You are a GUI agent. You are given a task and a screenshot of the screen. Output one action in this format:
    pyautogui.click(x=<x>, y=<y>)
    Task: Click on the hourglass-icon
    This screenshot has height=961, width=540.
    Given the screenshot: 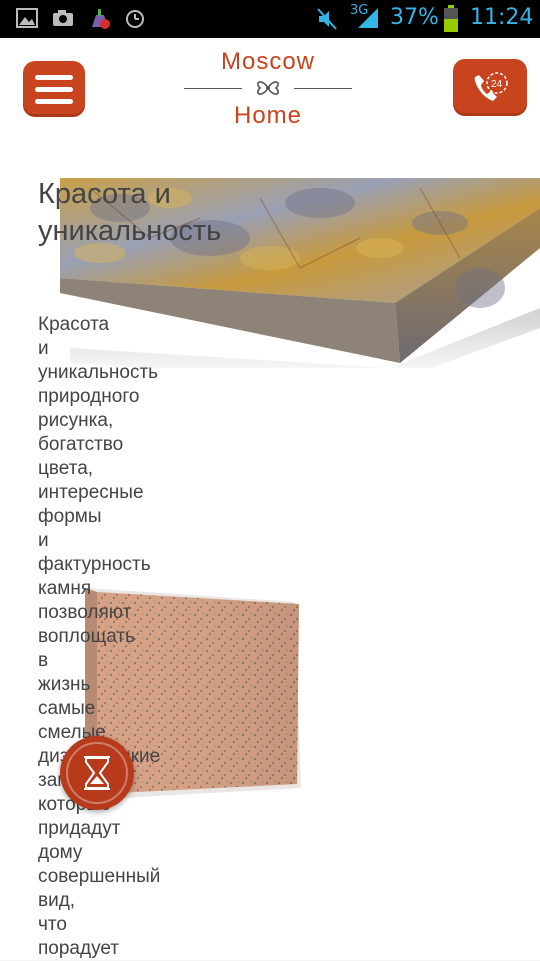 What is the action you would take?
    pyautogui.click(x=97, y=773)
    